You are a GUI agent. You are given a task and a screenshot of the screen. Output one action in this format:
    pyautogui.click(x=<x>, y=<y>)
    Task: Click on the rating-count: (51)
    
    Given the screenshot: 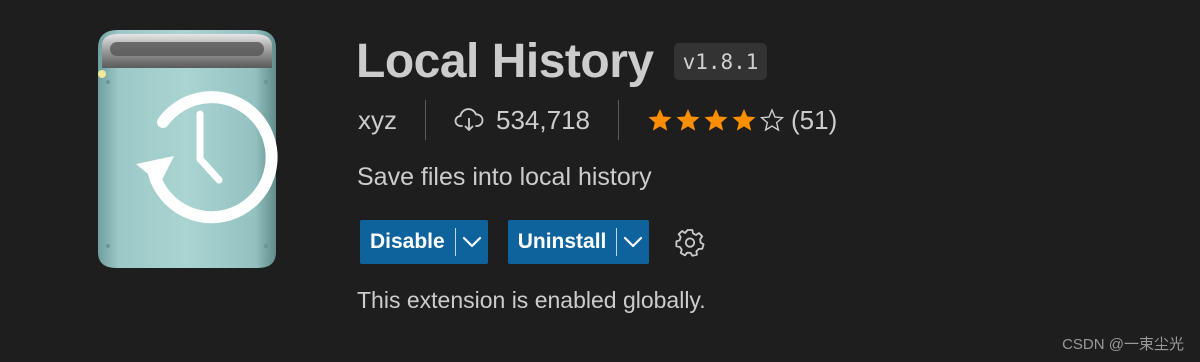 What is the action you would take?
    pyautogui.click(x=814, y=119)
    